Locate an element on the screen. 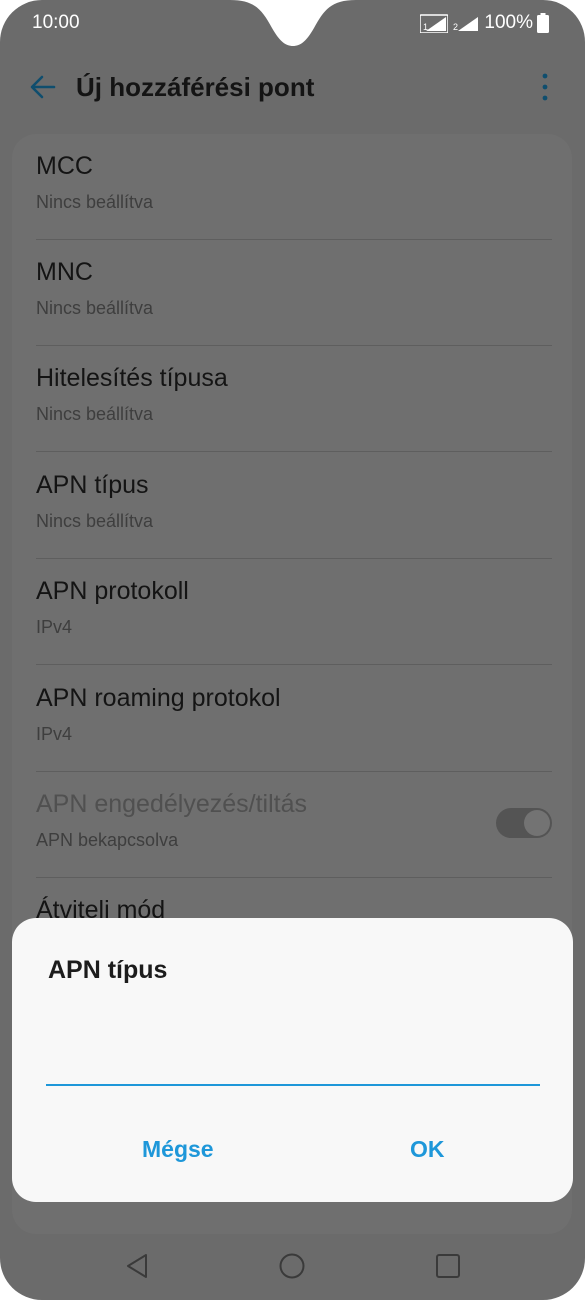  setting-title: APN protokoll is located at coordinates (112, 591).